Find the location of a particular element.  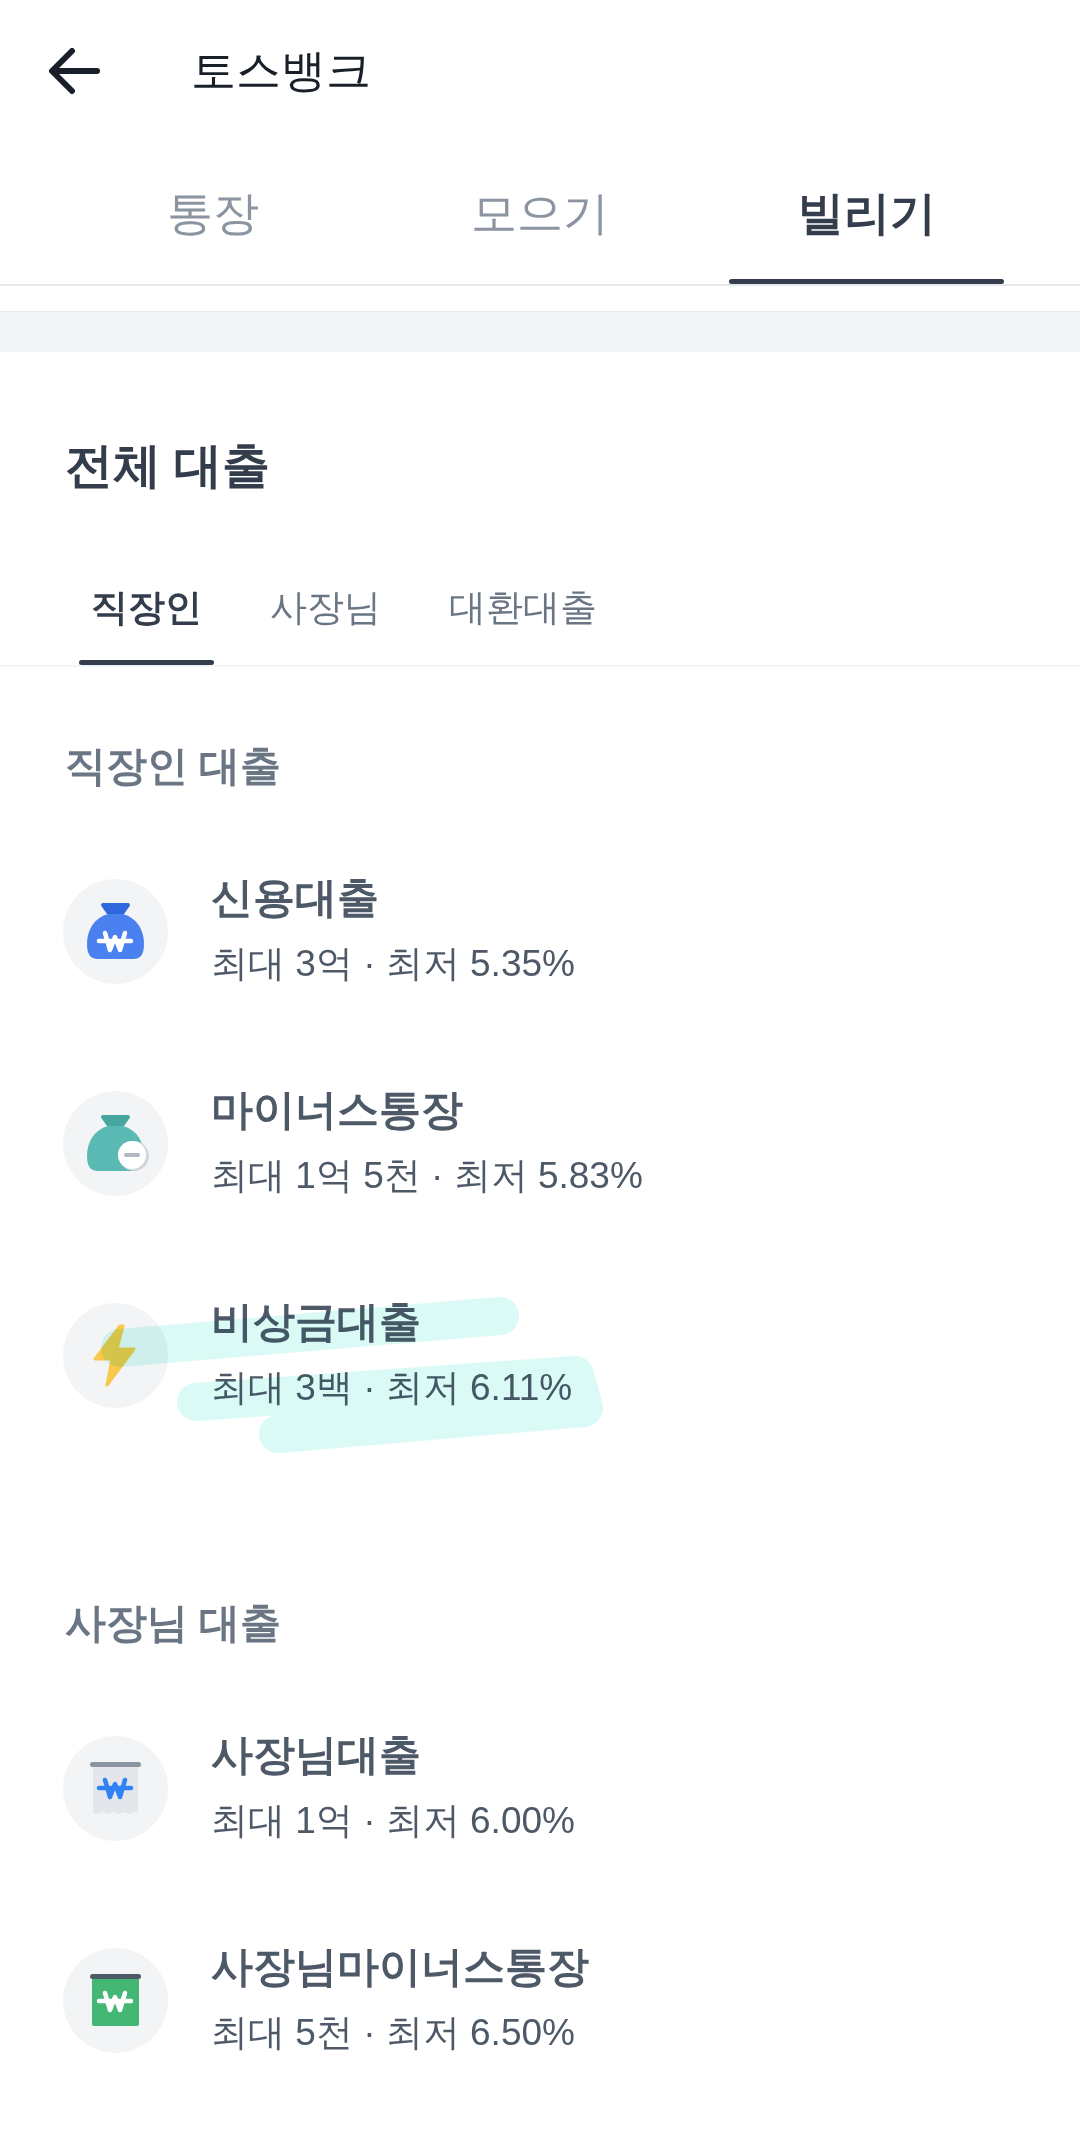

category-tab: 대환대출 is located at coordinates (523, 613).